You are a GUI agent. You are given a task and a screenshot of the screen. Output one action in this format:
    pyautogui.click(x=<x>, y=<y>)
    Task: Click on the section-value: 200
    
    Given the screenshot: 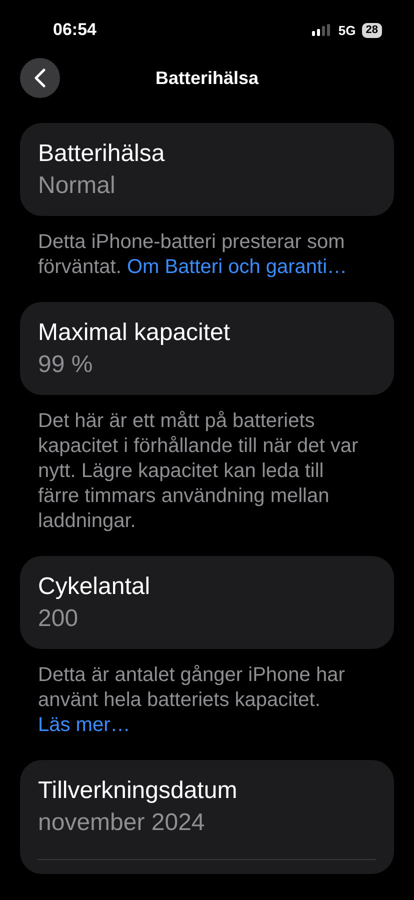 What is the action you would take?
    pyautogui.click(x=59, y=619)
    